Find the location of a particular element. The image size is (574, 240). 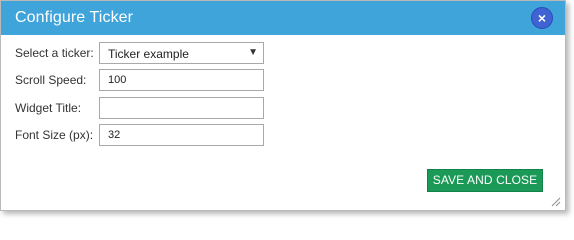

ticker-select-value: Ticker example is located at coordinates (148, 54).